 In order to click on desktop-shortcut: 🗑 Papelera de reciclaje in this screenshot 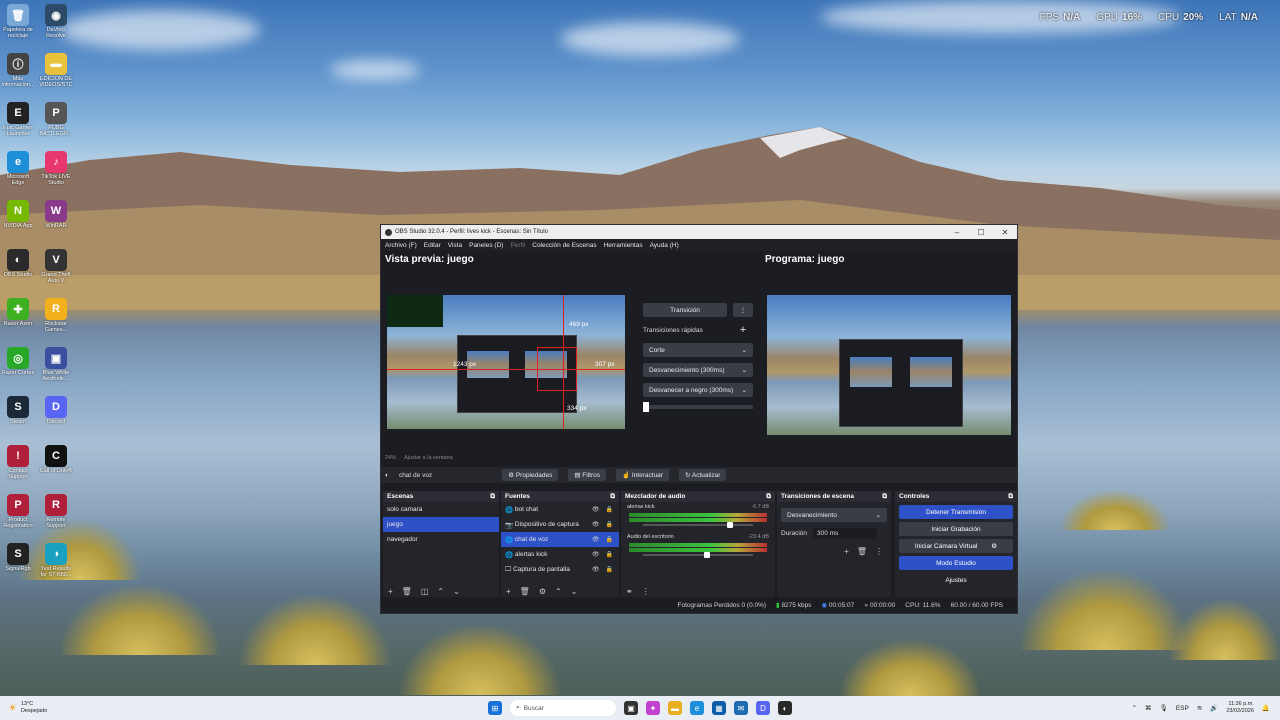, I will do `click(18, 27)`.